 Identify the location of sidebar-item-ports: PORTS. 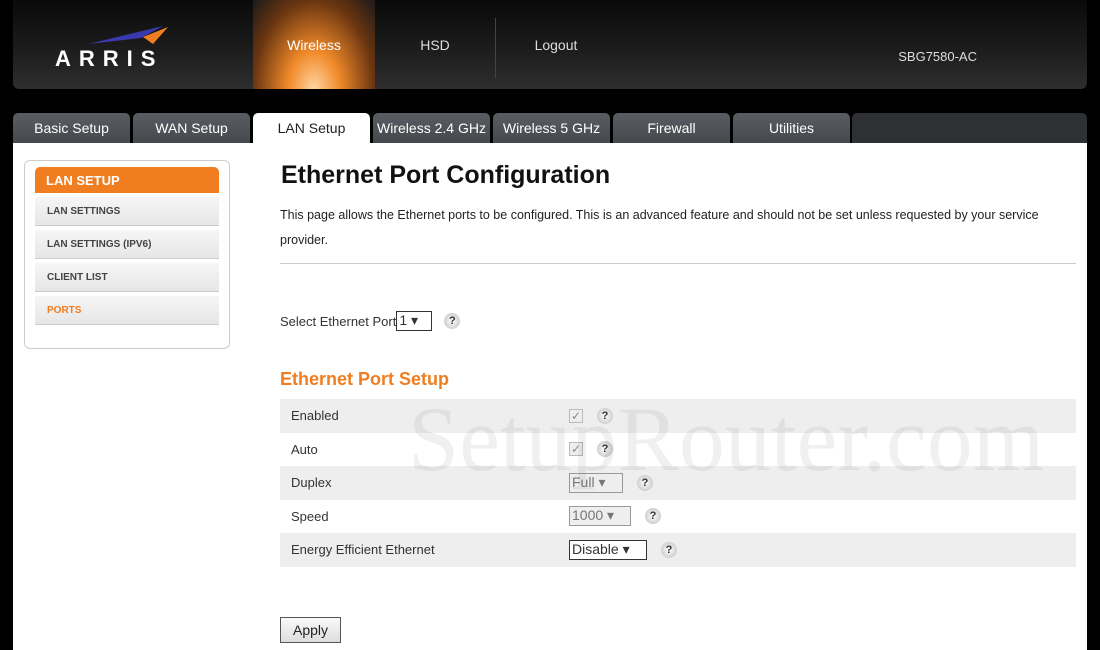
(127, 310).